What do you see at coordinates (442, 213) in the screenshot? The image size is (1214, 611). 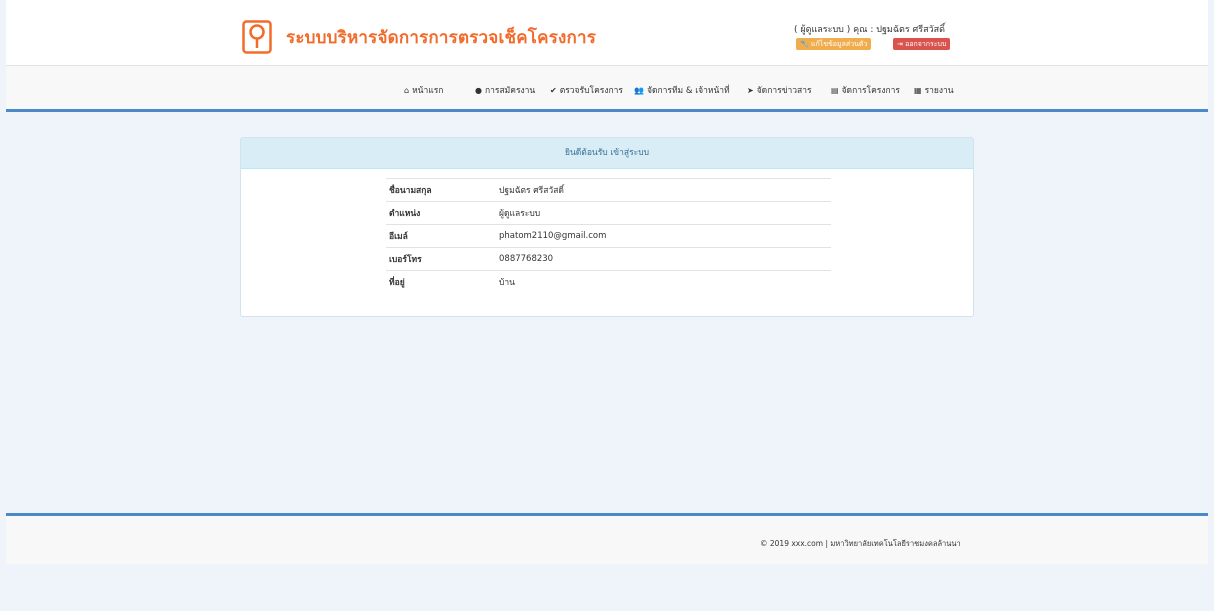 I see `row-label: ตำแหน่ง` at bounding box center [442, 213].